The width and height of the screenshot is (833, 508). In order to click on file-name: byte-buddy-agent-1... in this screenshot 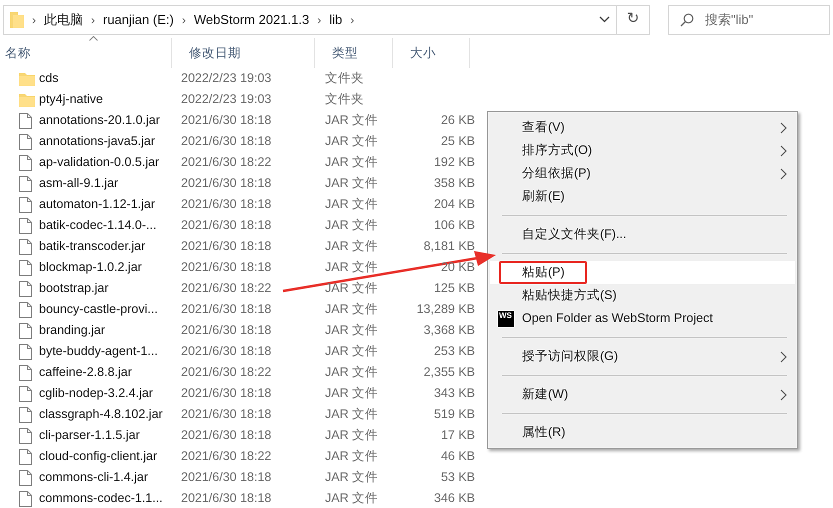, I will do `click(110, 351)`.